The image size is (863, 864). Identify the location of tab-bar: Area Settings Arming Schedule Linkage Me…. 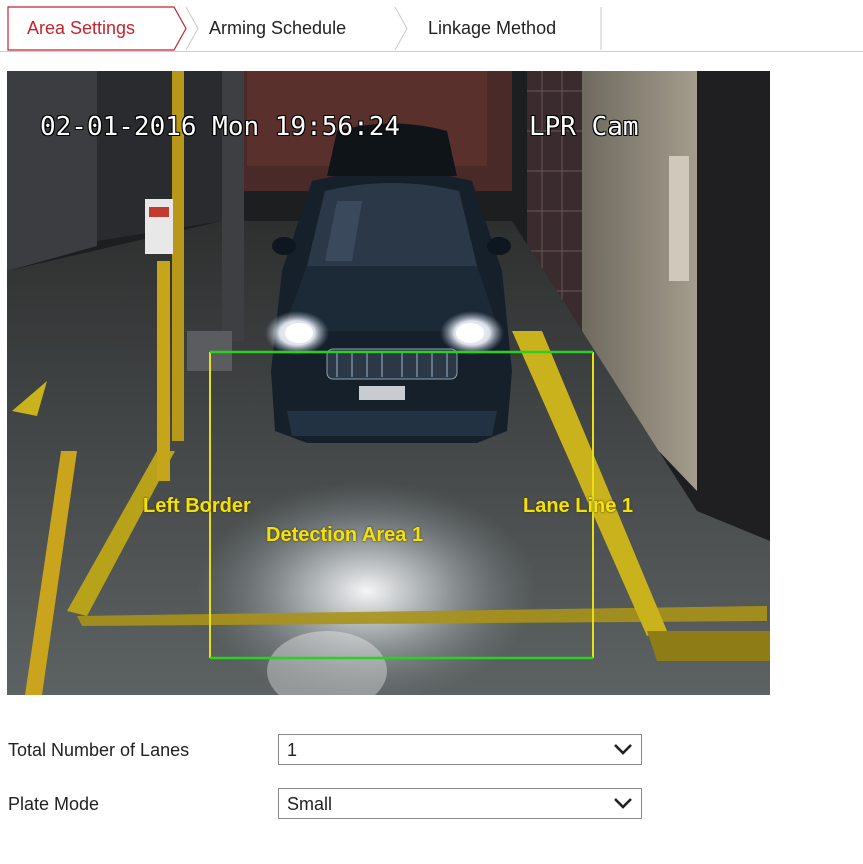
(431, 26).